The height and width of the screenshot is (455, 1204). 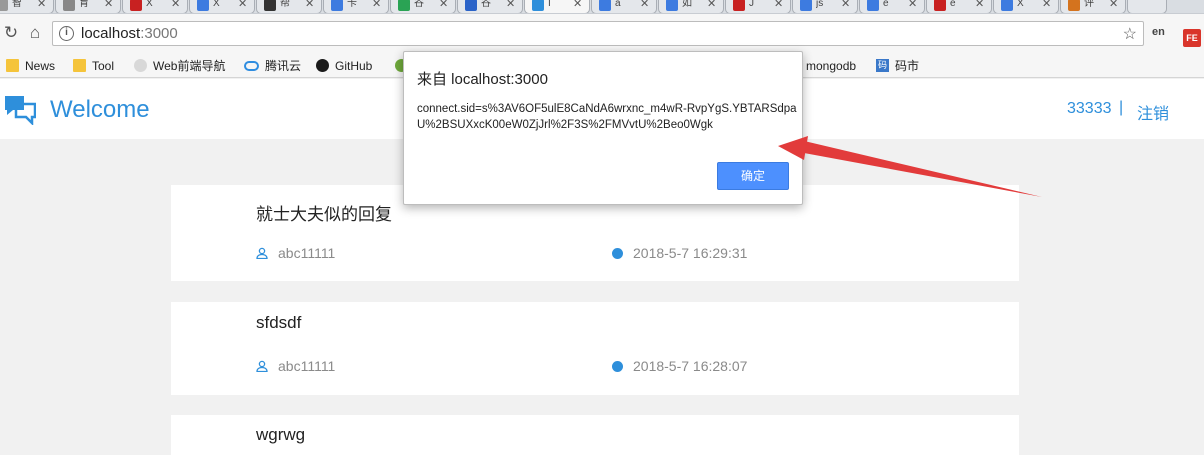 What do you see at coordinates (831, 67) in the screenshot?
I see `bookmark-mongodb: mongodb` at bounding box center [831, 67].